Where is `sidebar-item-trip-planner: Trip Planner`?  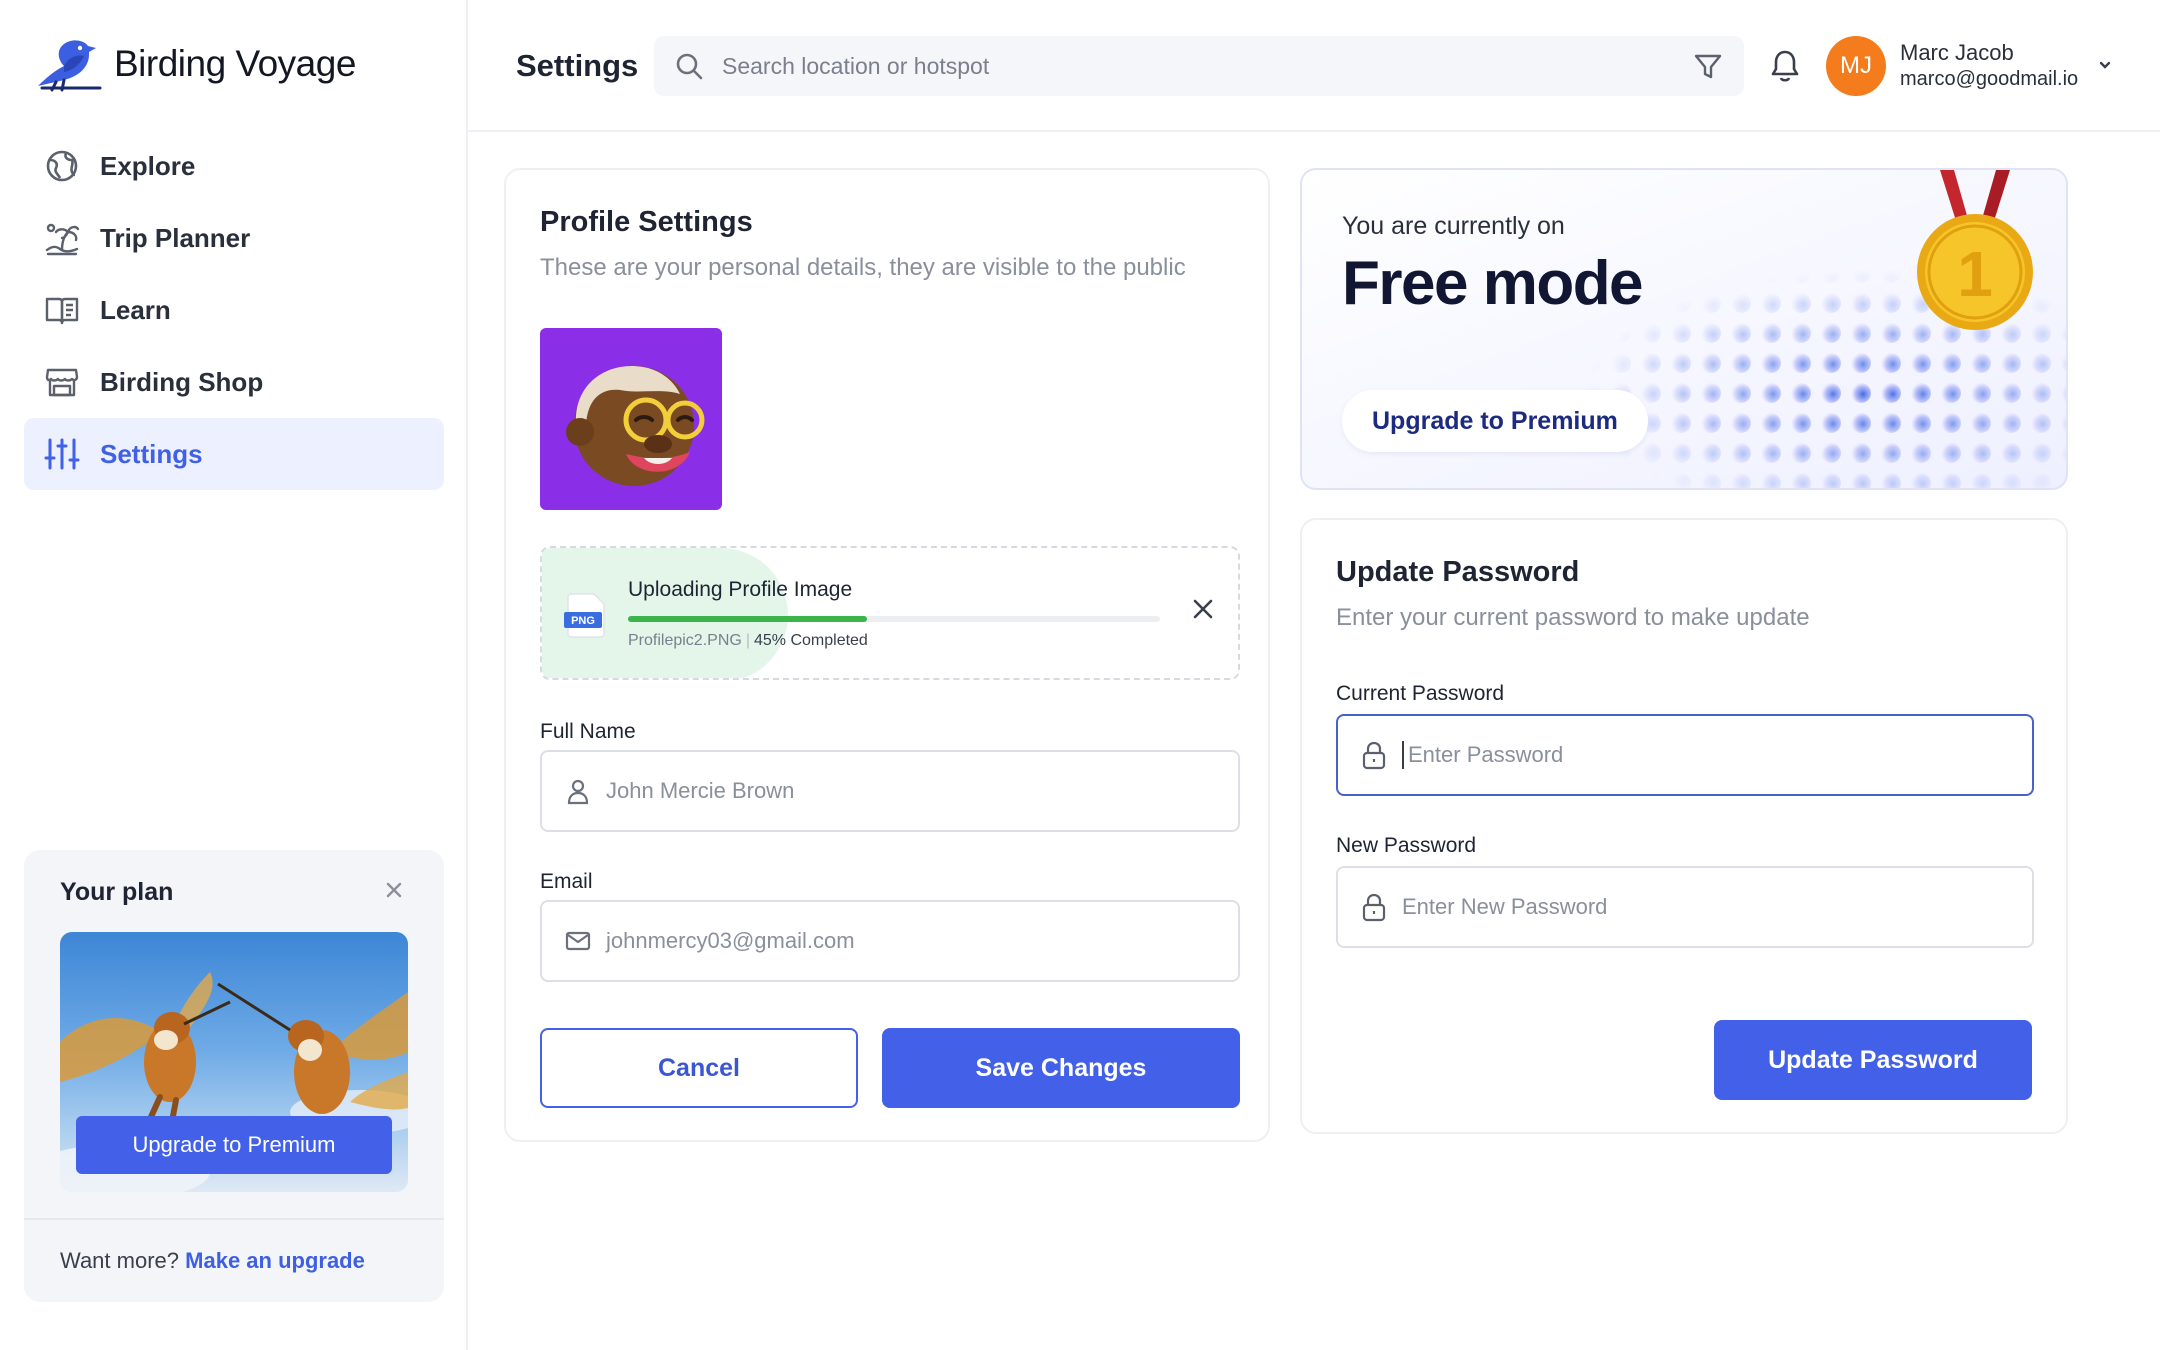 sidebar-item-trip-planner: Trip Planner is located at coordinates (234, 238).